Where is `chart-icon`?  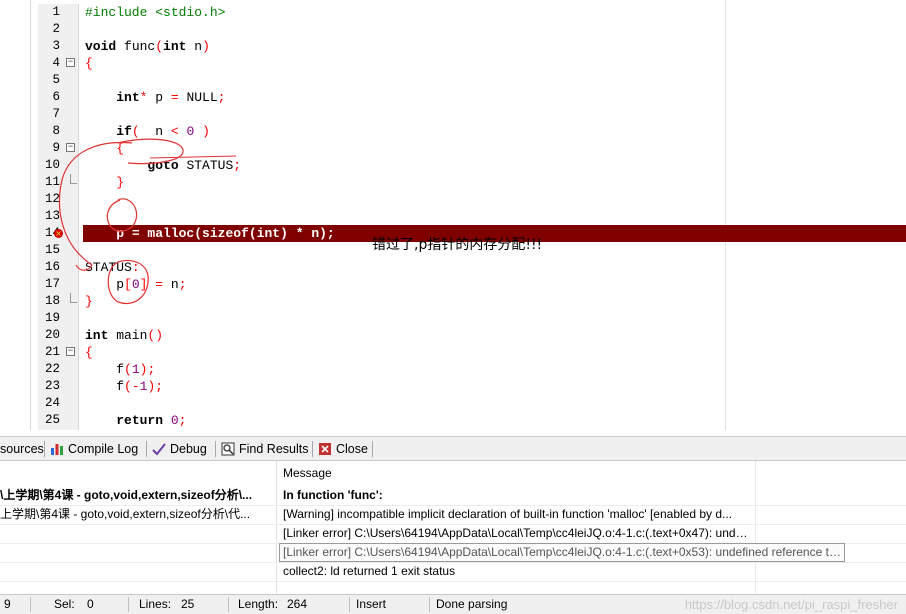 chart-icon is located at coordinates (57, 449).